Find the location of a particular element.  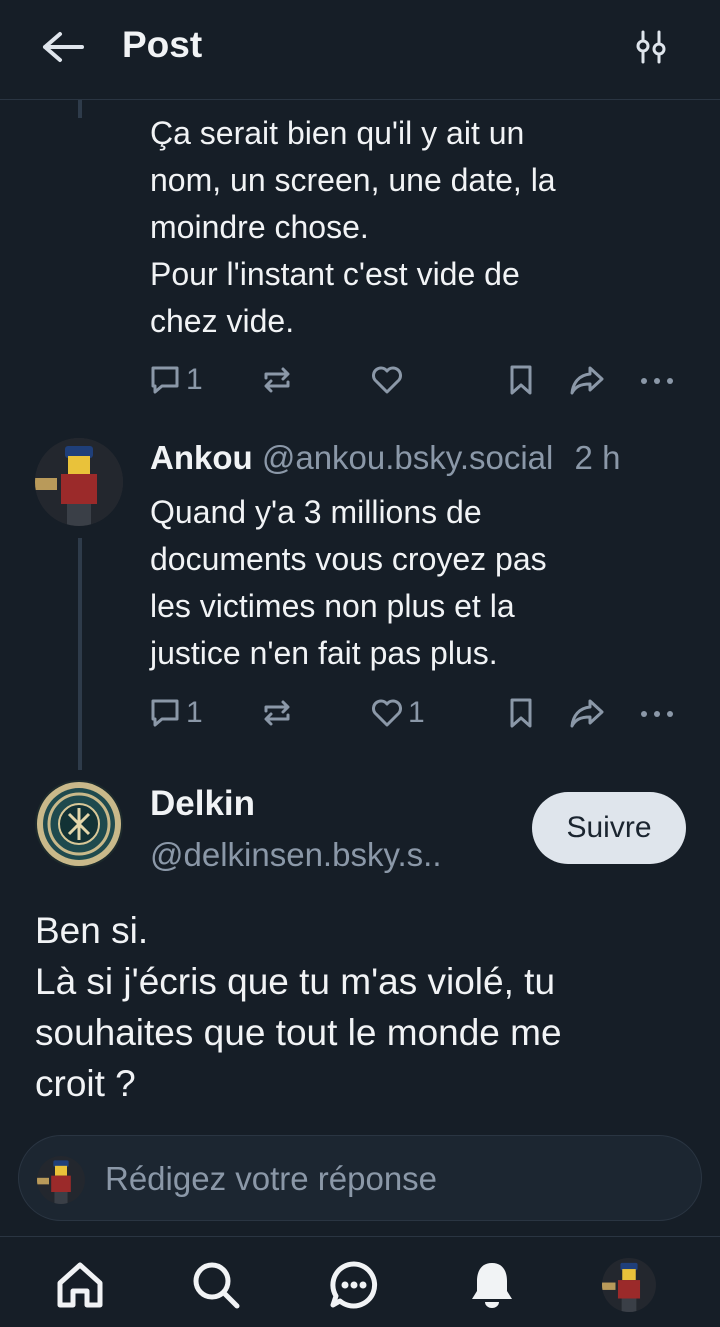

chat-icon is located at coordinates (354, 1285).